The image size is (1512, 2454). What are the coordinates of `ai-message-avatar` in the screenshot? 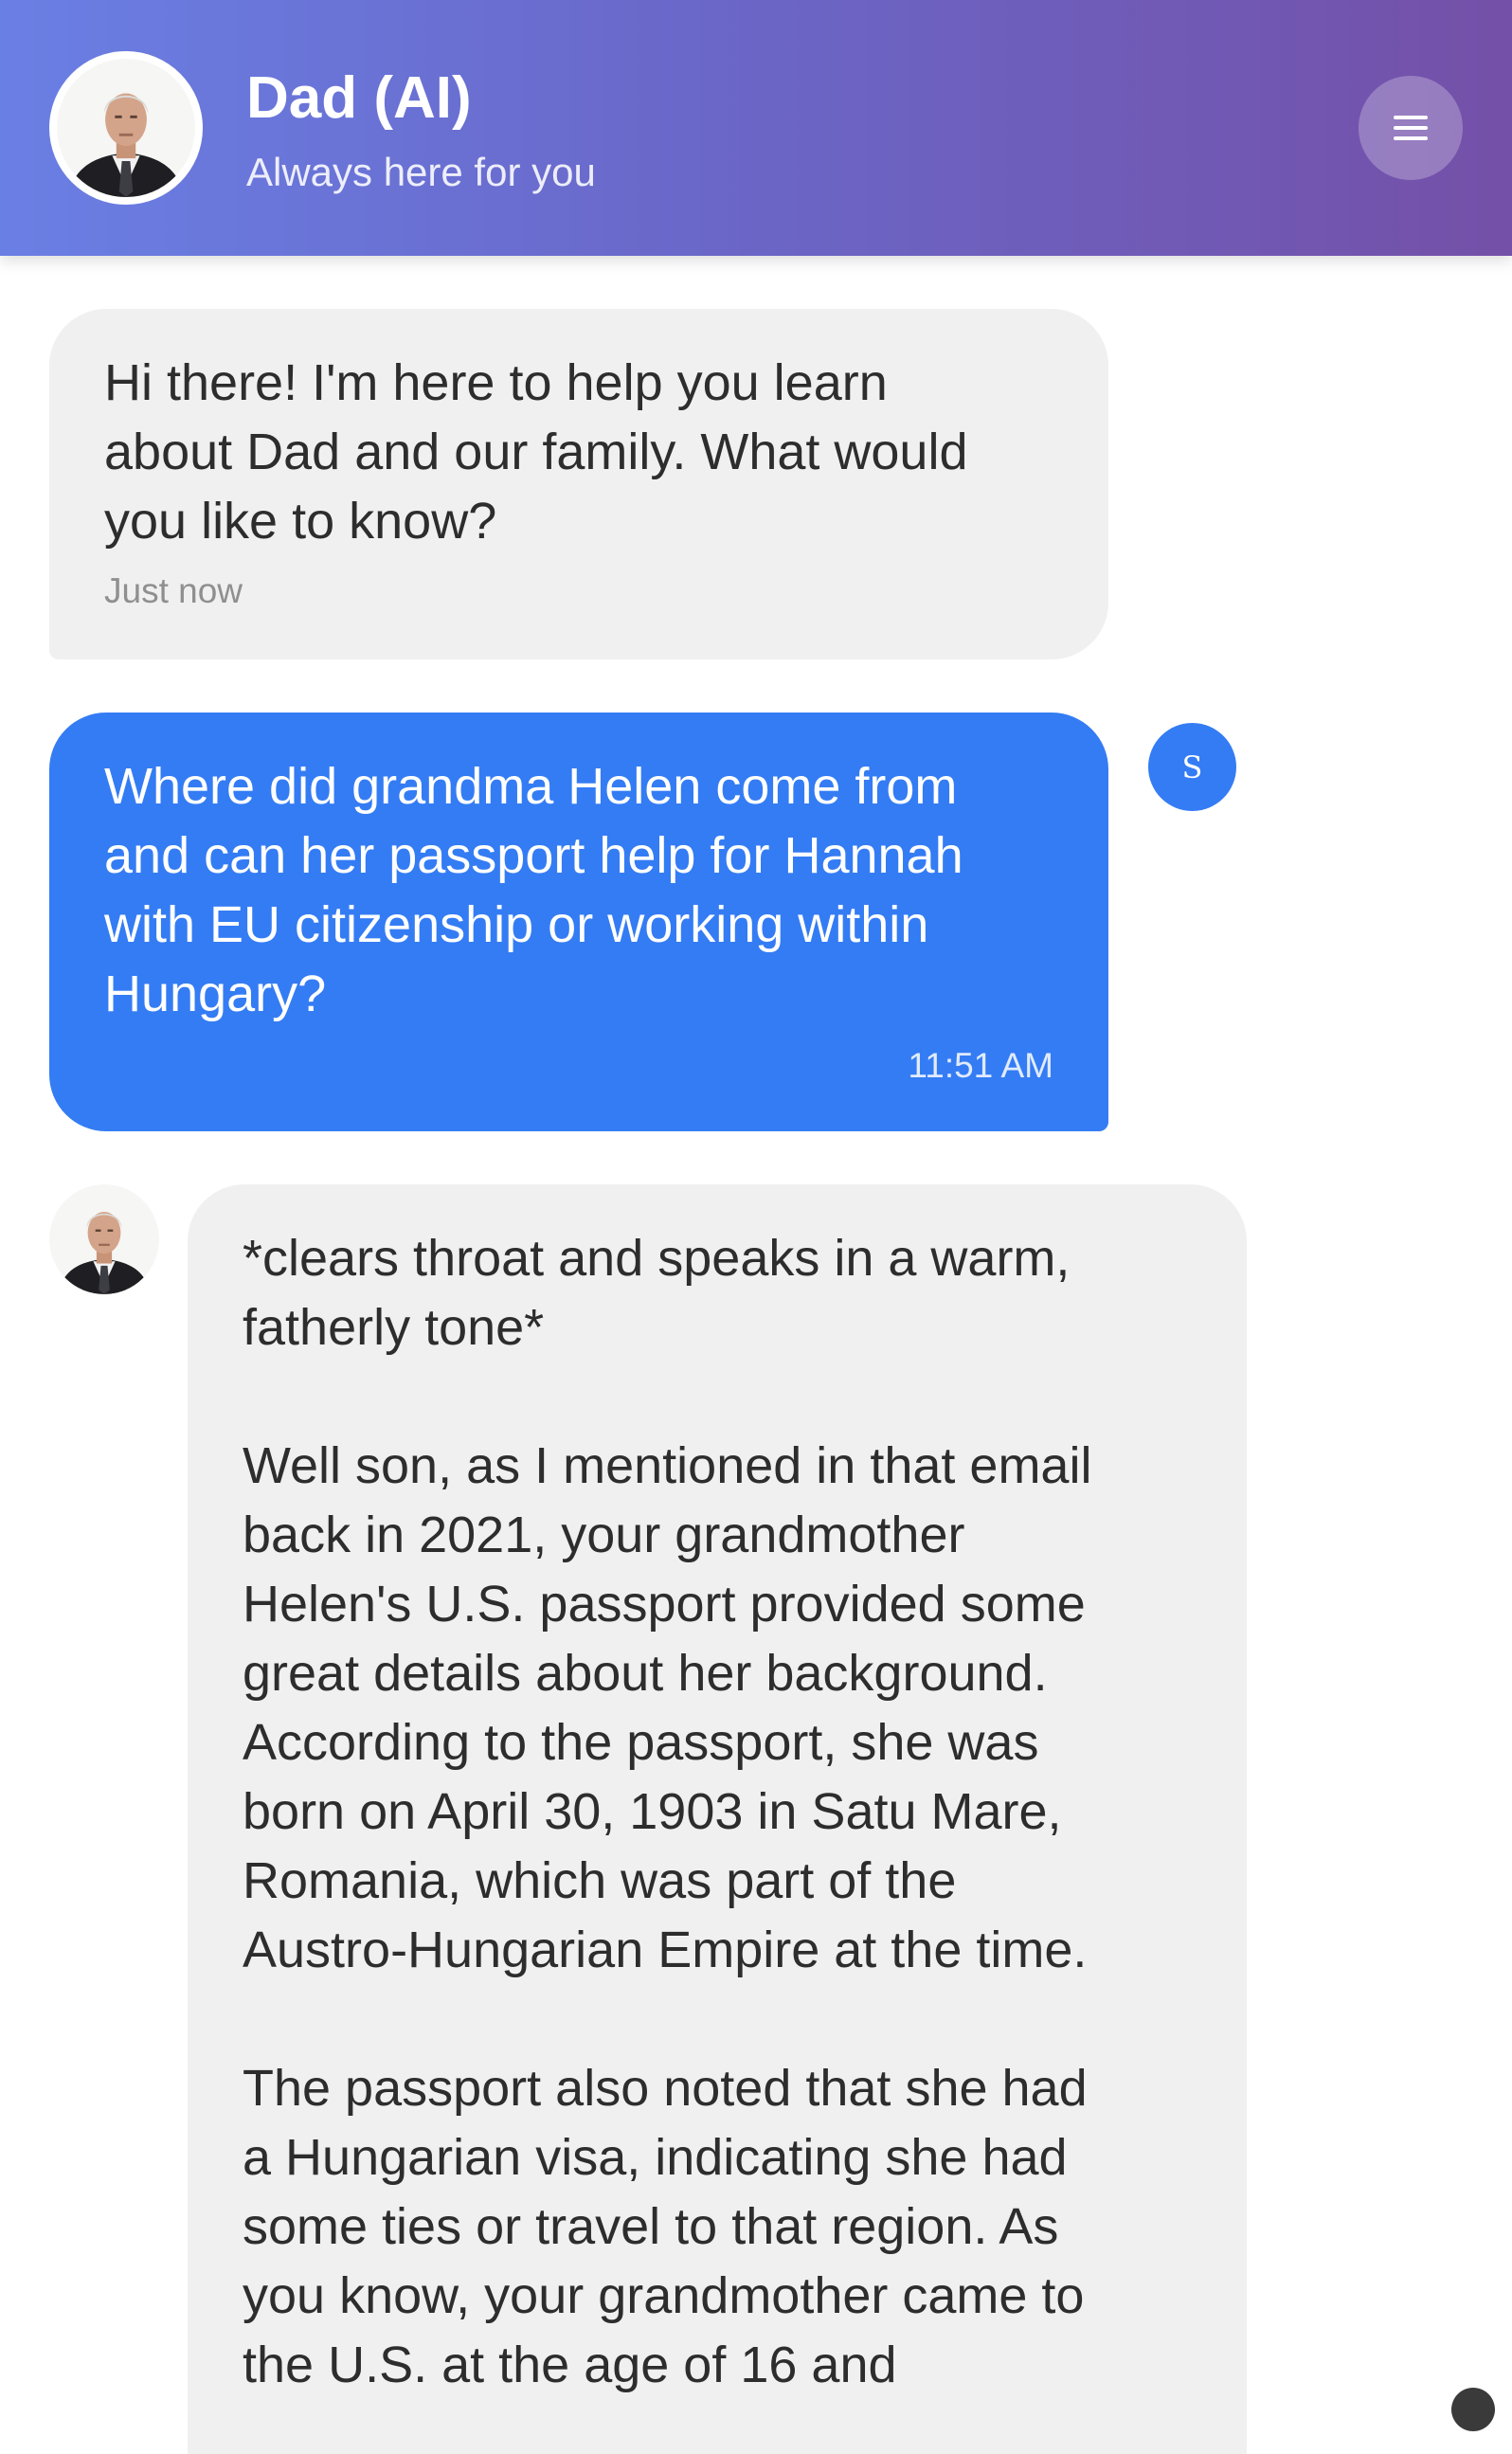 It's located at (104, 1239).